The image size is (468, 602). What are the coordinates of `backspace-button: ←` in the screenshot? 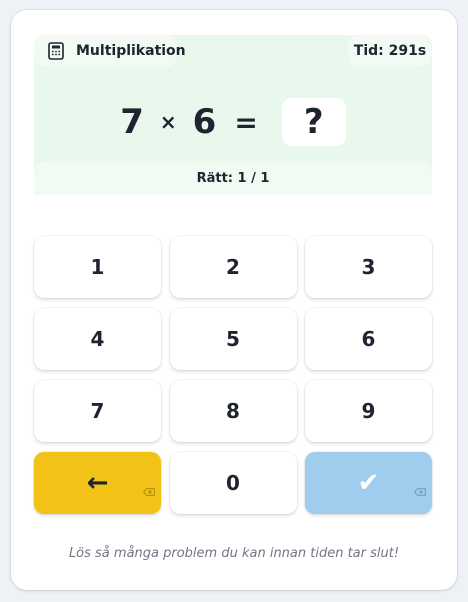 It's located at (97, 483).